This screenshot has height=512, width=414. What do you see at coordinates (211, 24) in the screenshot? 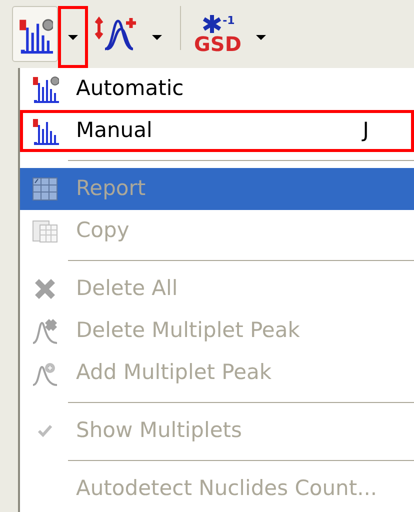
I see `asterisk-icon` at bounding box center [211, 24].